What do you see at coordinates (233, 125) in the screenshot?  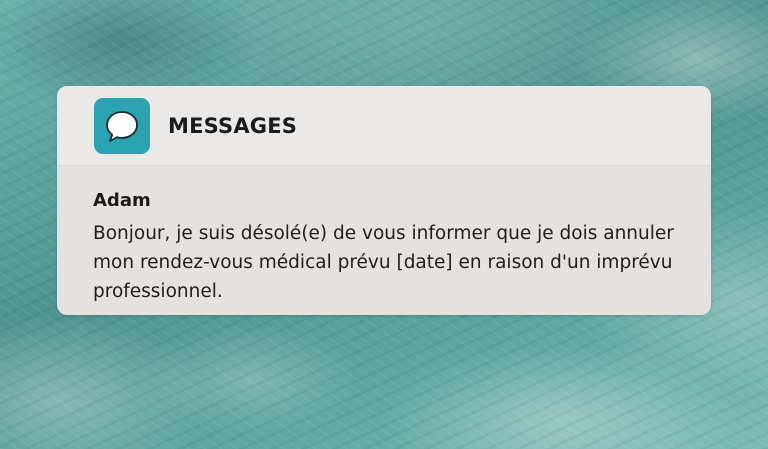 I see `app-name: MESSAGES` at bounding box center [233, 125].